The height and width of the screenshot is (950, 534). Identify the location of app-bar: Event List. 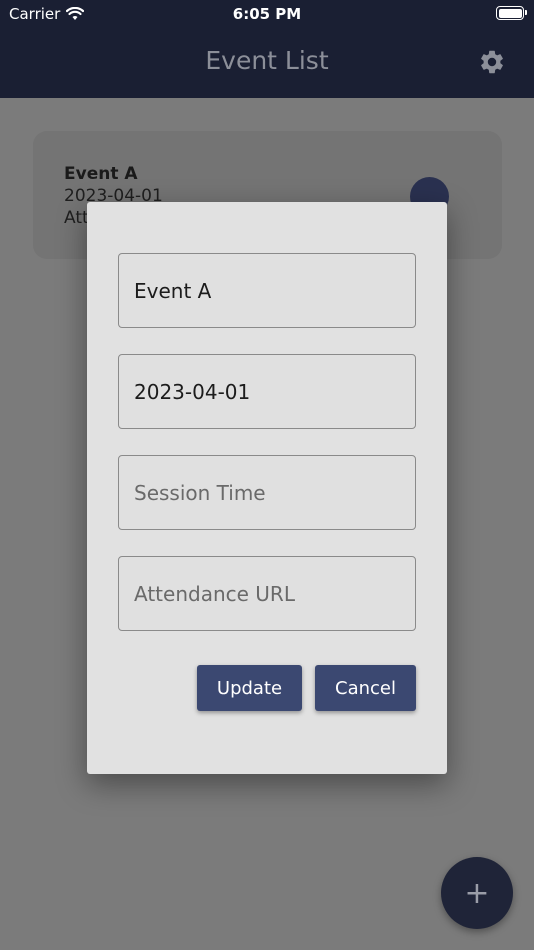
(267, 63).